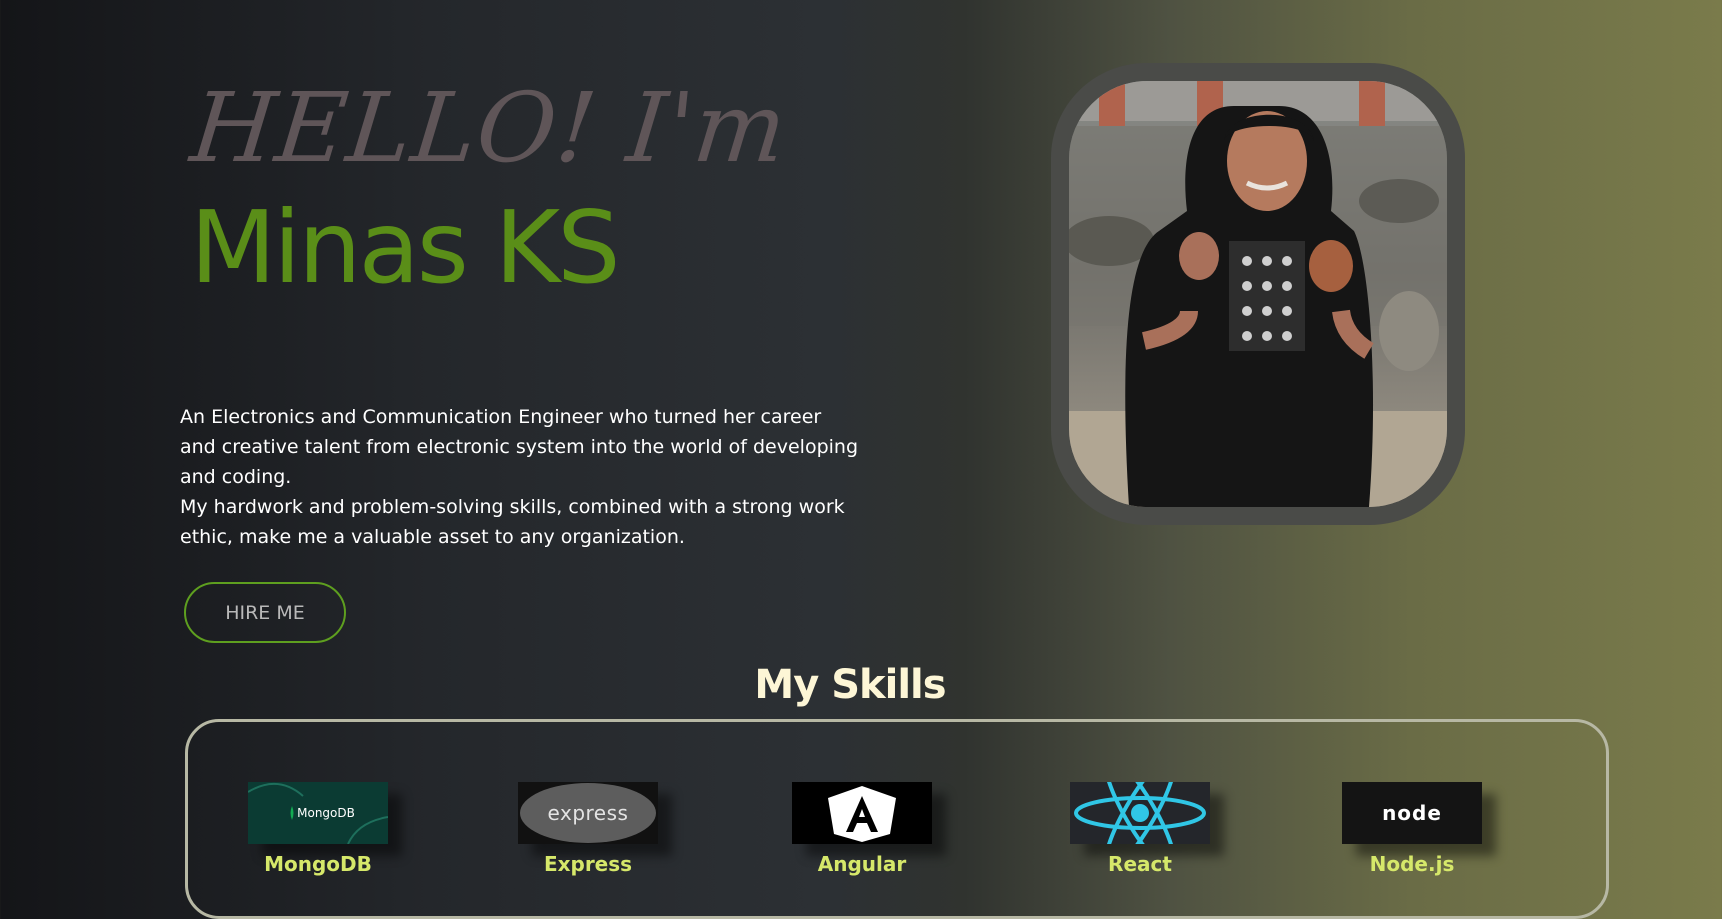 This screenshot has height=919, width=1722. I want to click on skill-card-mongodb: MongoDB, so click(318, 813).